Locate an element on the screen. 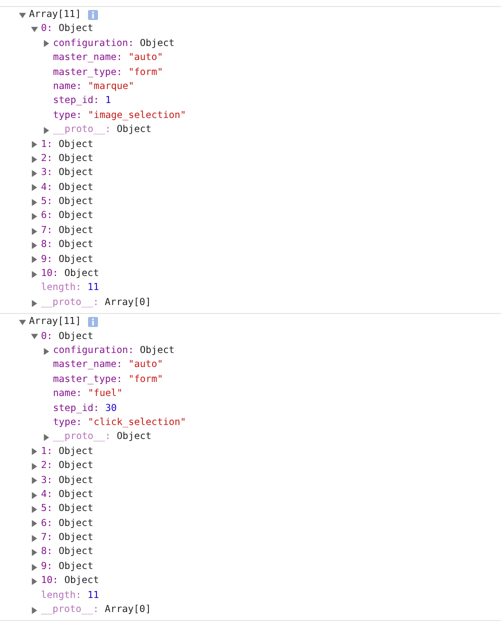 Image resolution: width=501 pixels, height=622 pixels. property-key: name: is located at coordinates (67, 87).